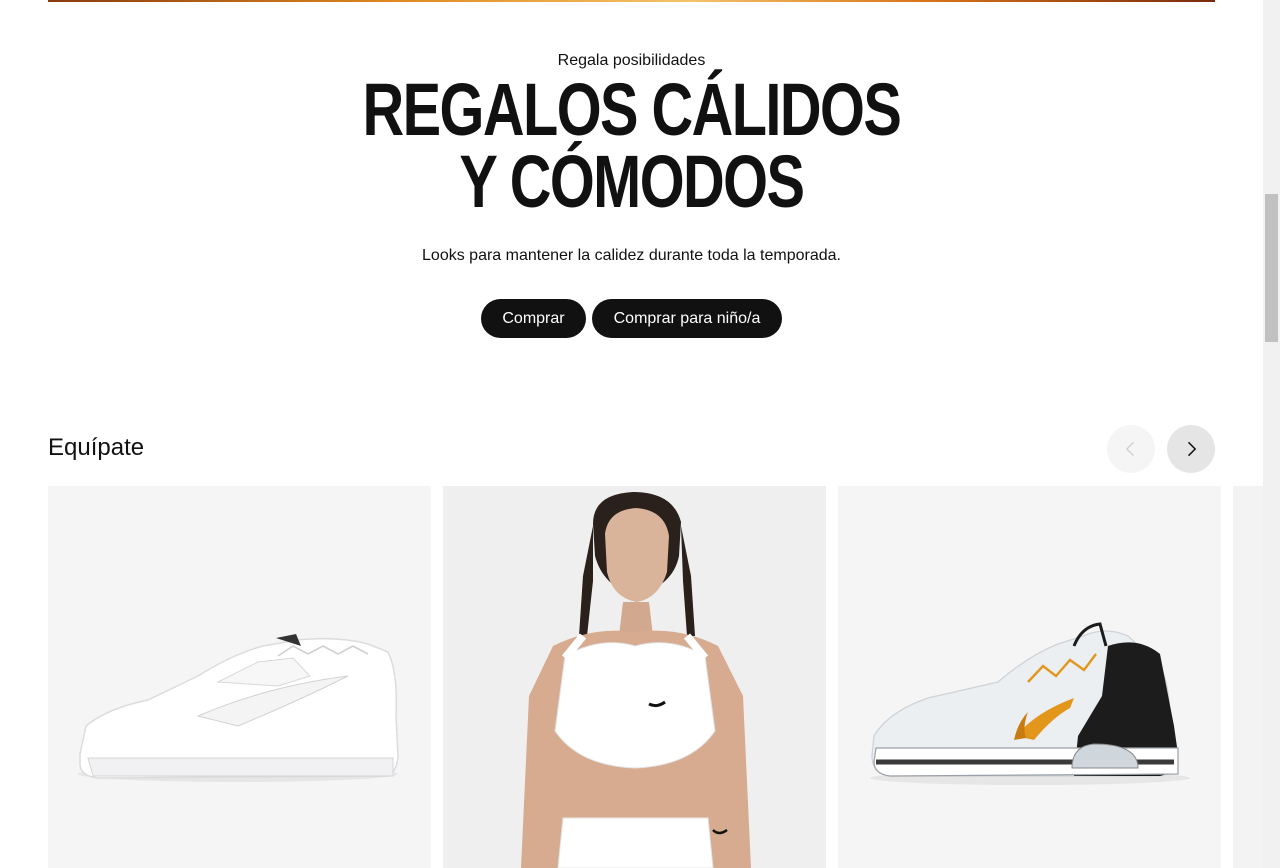 The height and width of the screenshot is (868, 1280). Describe the element at coordinates (687, 318) in the screenshot. I see `shop-kids-button: Comprar para niño/a` at that location.